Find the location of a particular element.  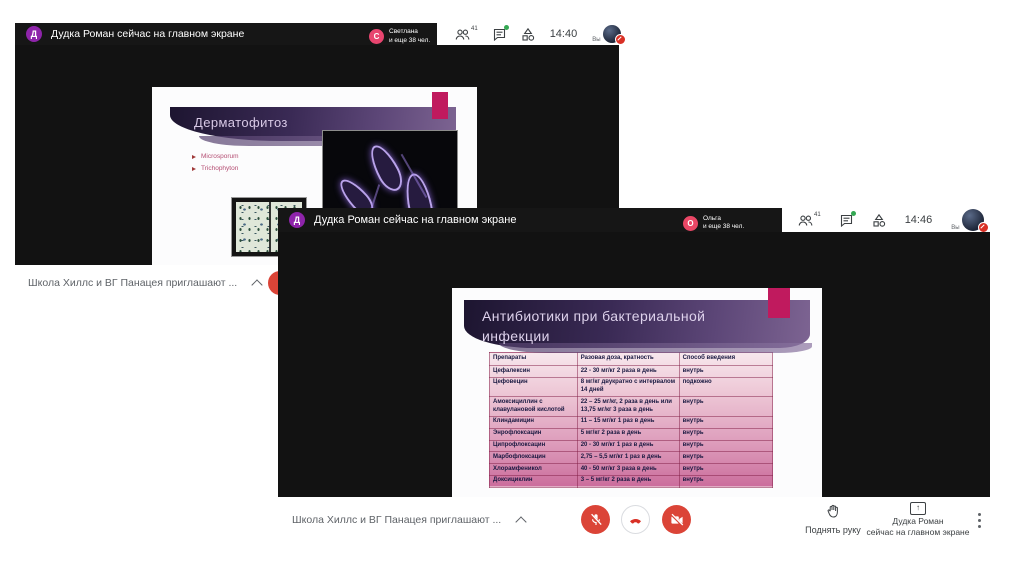

present-screen-icon: ↑ is located at coordinates (918, 508).